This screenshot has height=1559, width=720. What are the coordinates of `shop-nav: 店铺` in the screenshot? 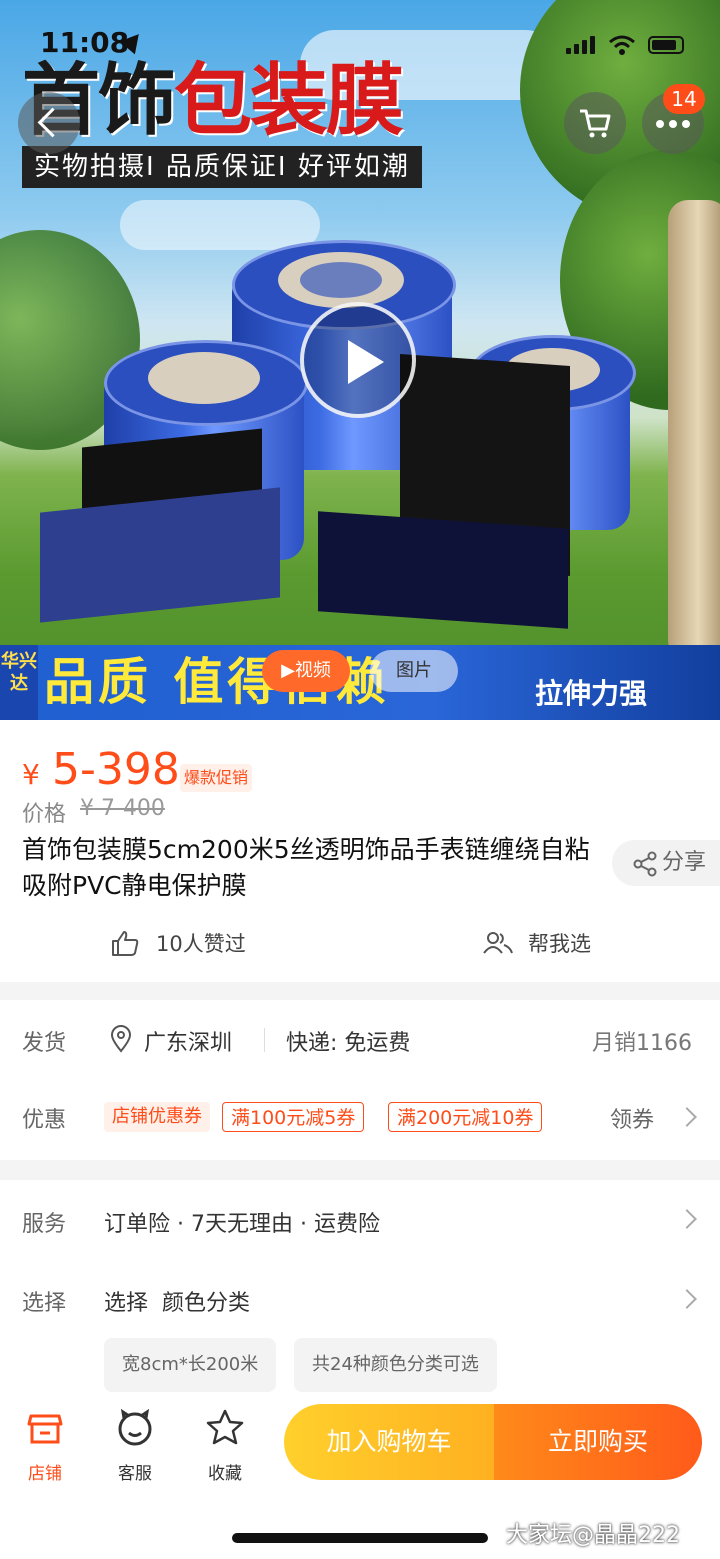 It's located at (45, 1446).